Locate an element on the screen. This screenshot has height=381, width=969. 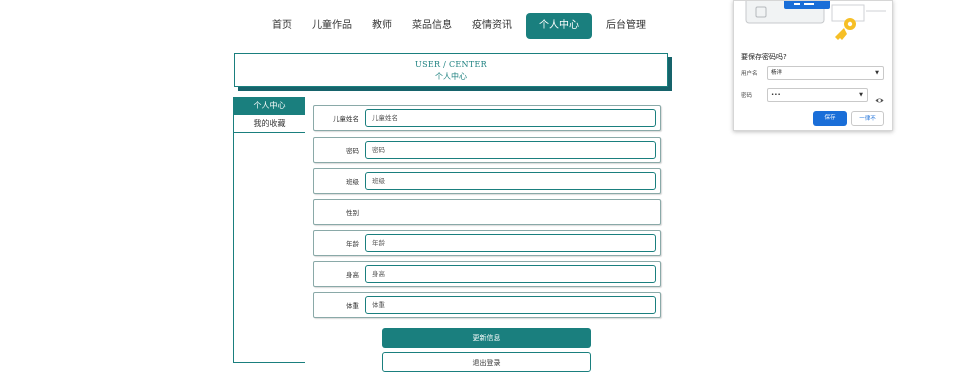
eye-icon is located at coordinates (879, 99).